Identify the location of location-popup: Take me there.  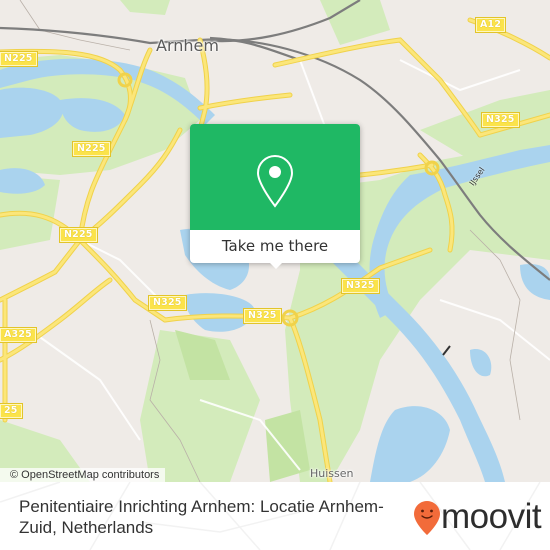
(275, 196).